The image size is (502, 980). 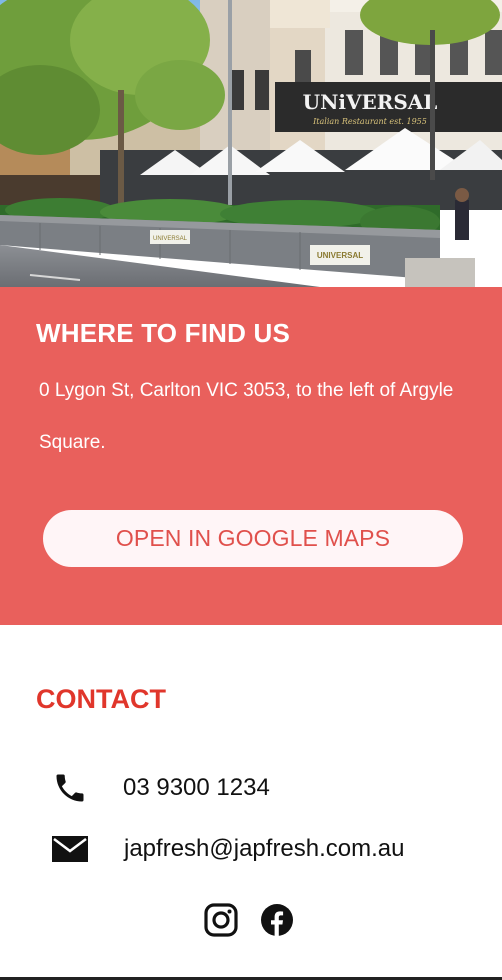 I want to click on open-google-maps-button: OPEN IN GOOGLE MAPS, so click(x=253, y=538).